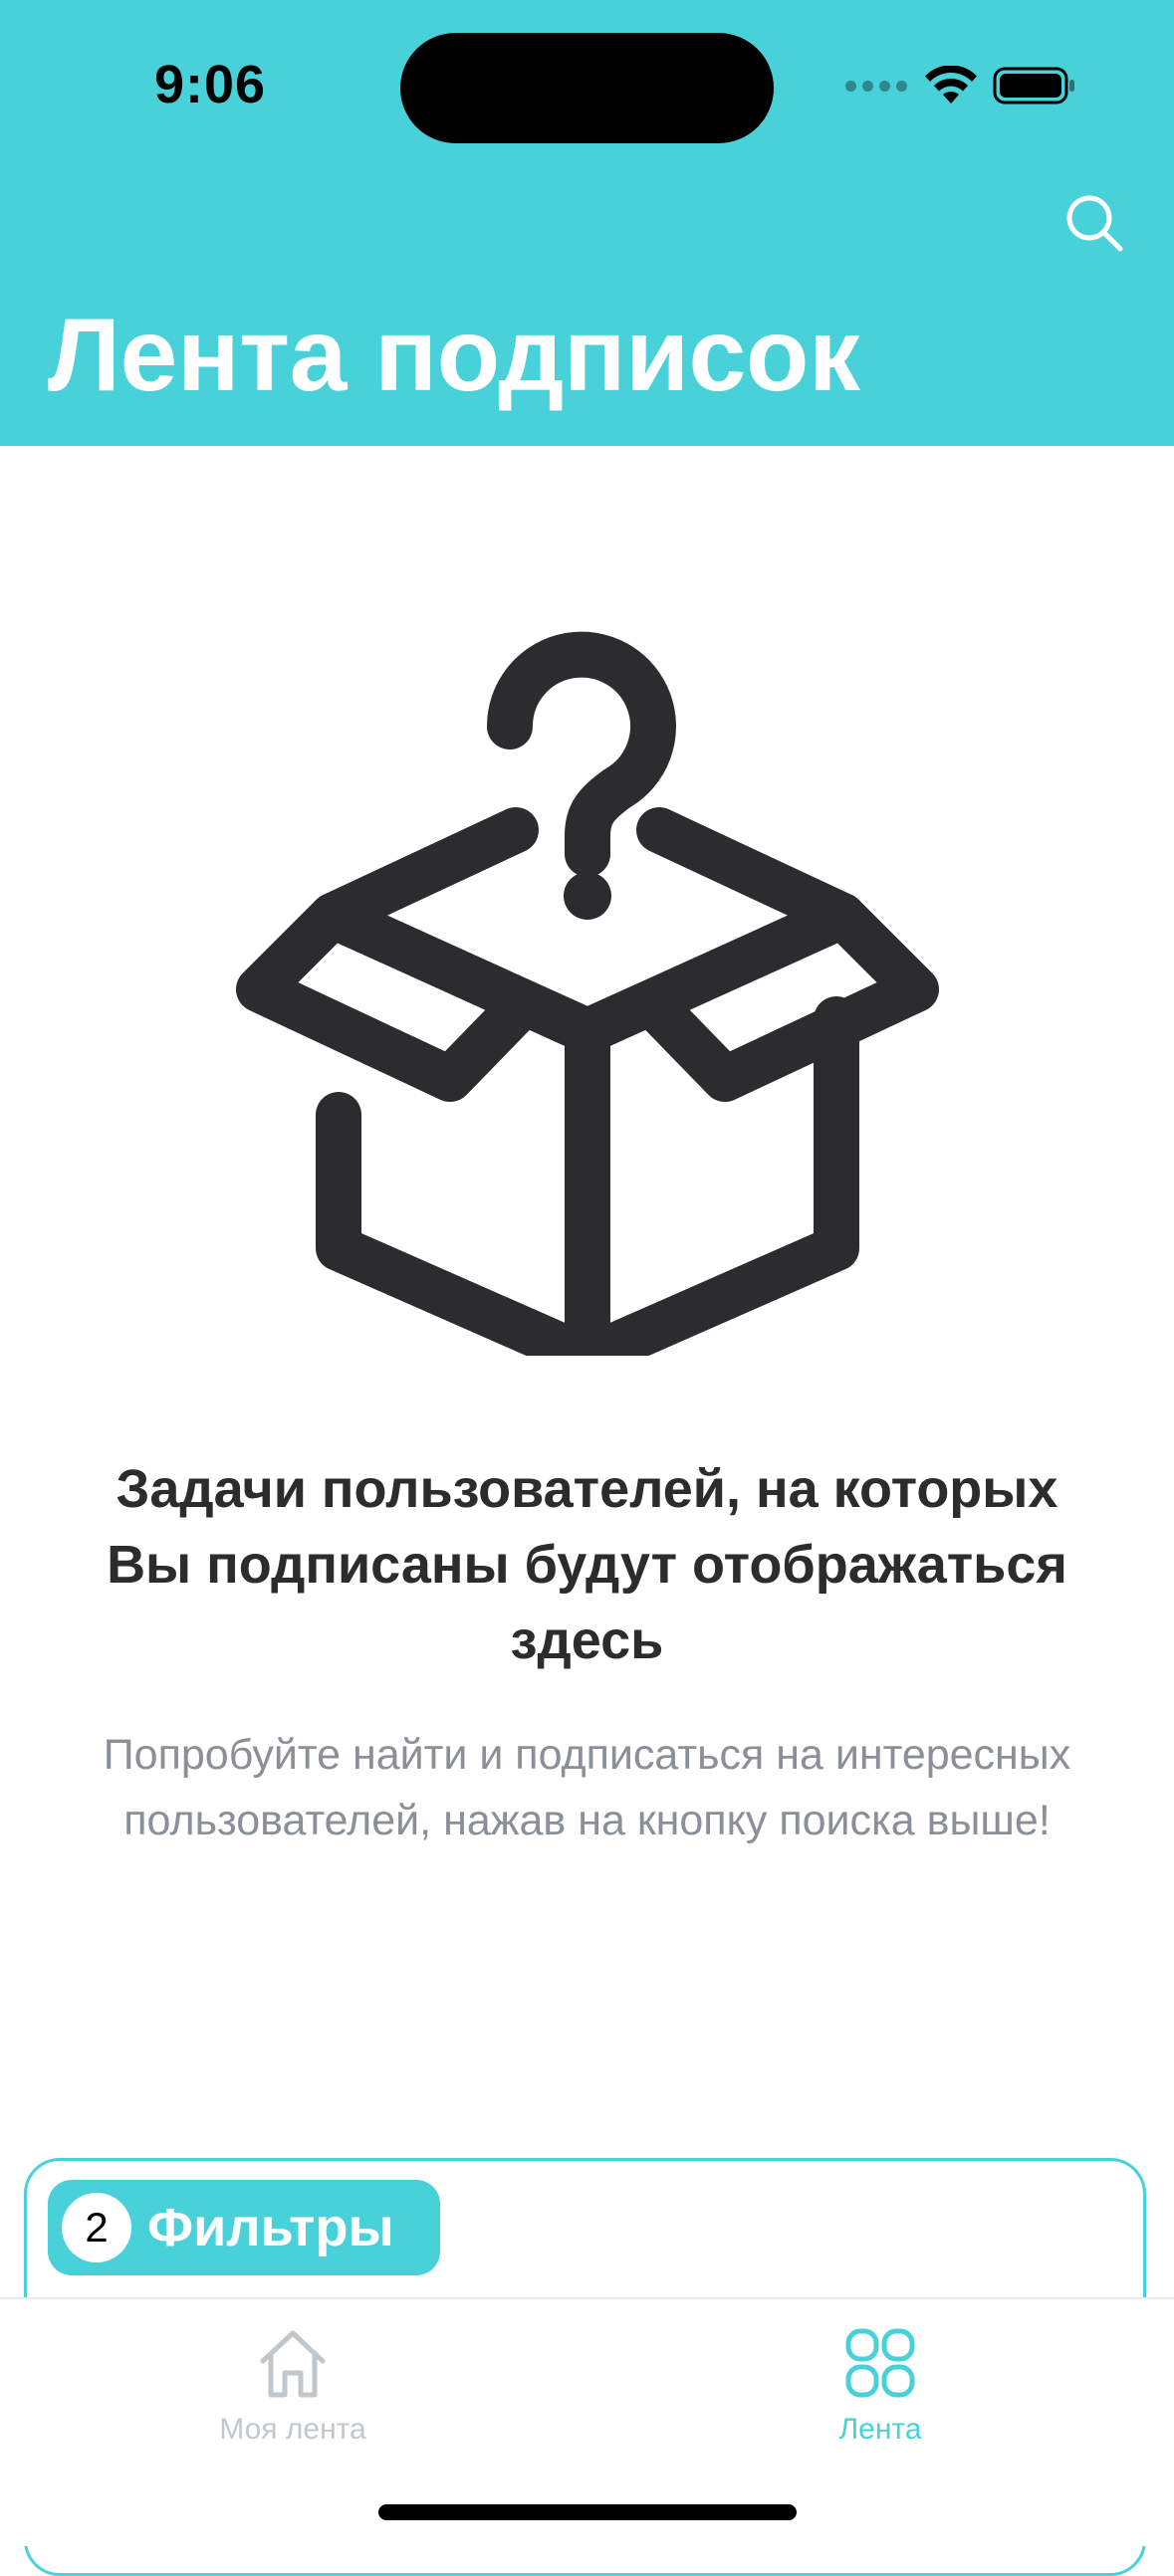  Describe the element at coordinates (880, 2363) in the screenshot. I see `grid-icon` at that location.